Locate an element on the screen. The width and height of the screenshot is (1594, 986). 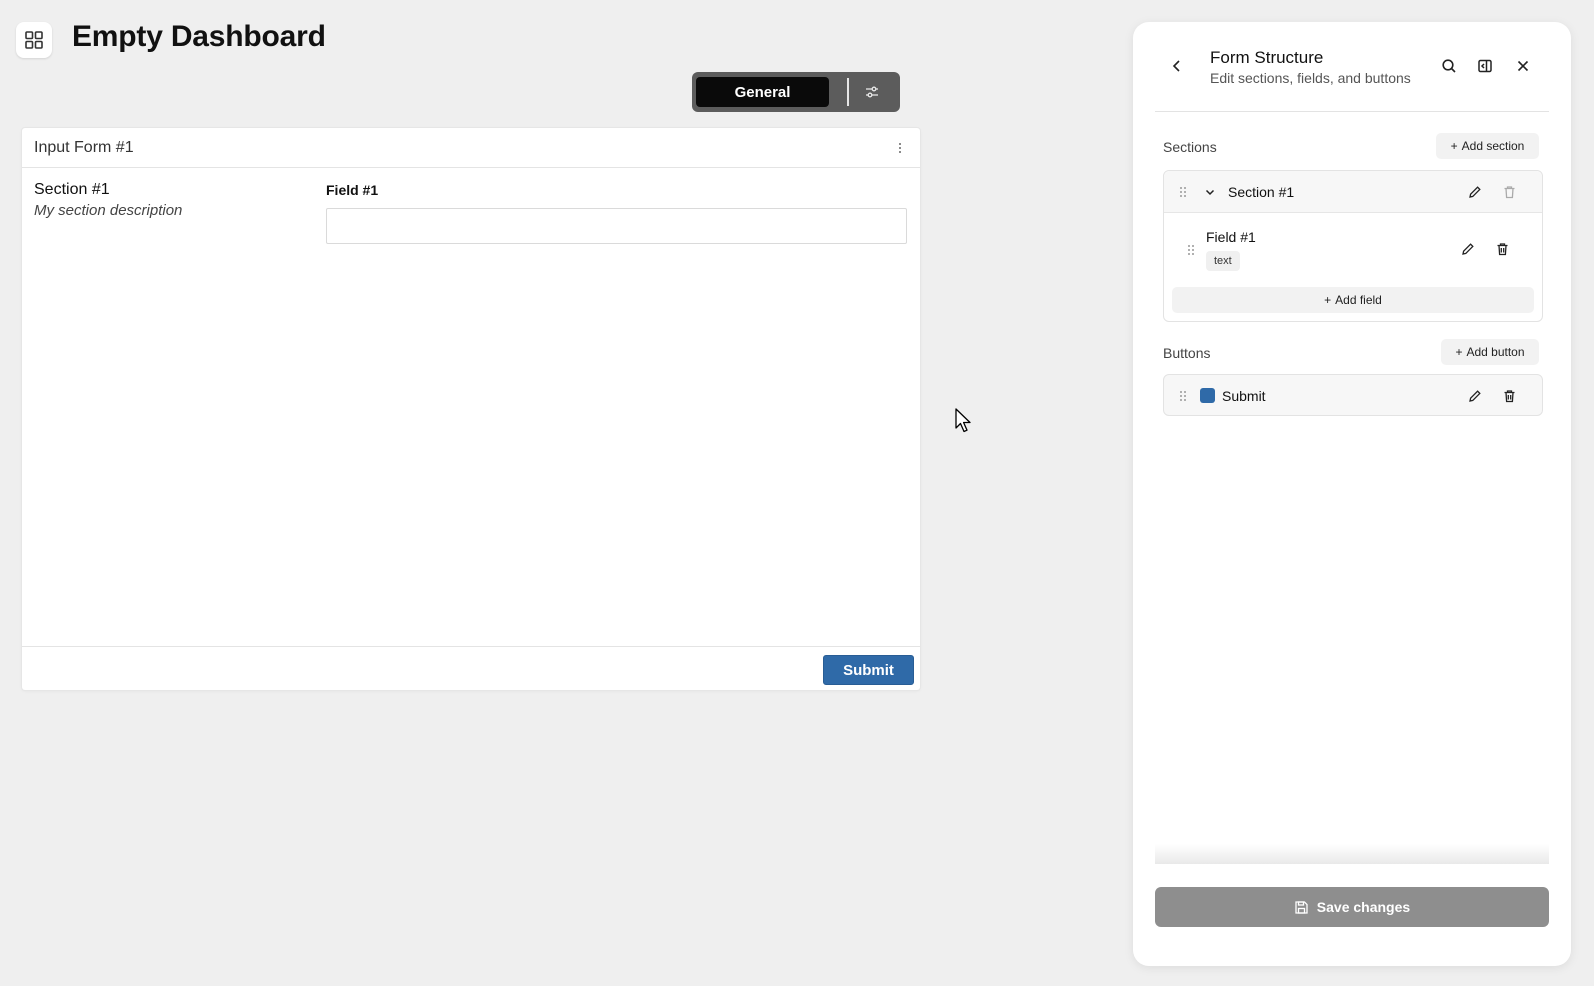
view-settings-button is located at coordinates (872, 92).